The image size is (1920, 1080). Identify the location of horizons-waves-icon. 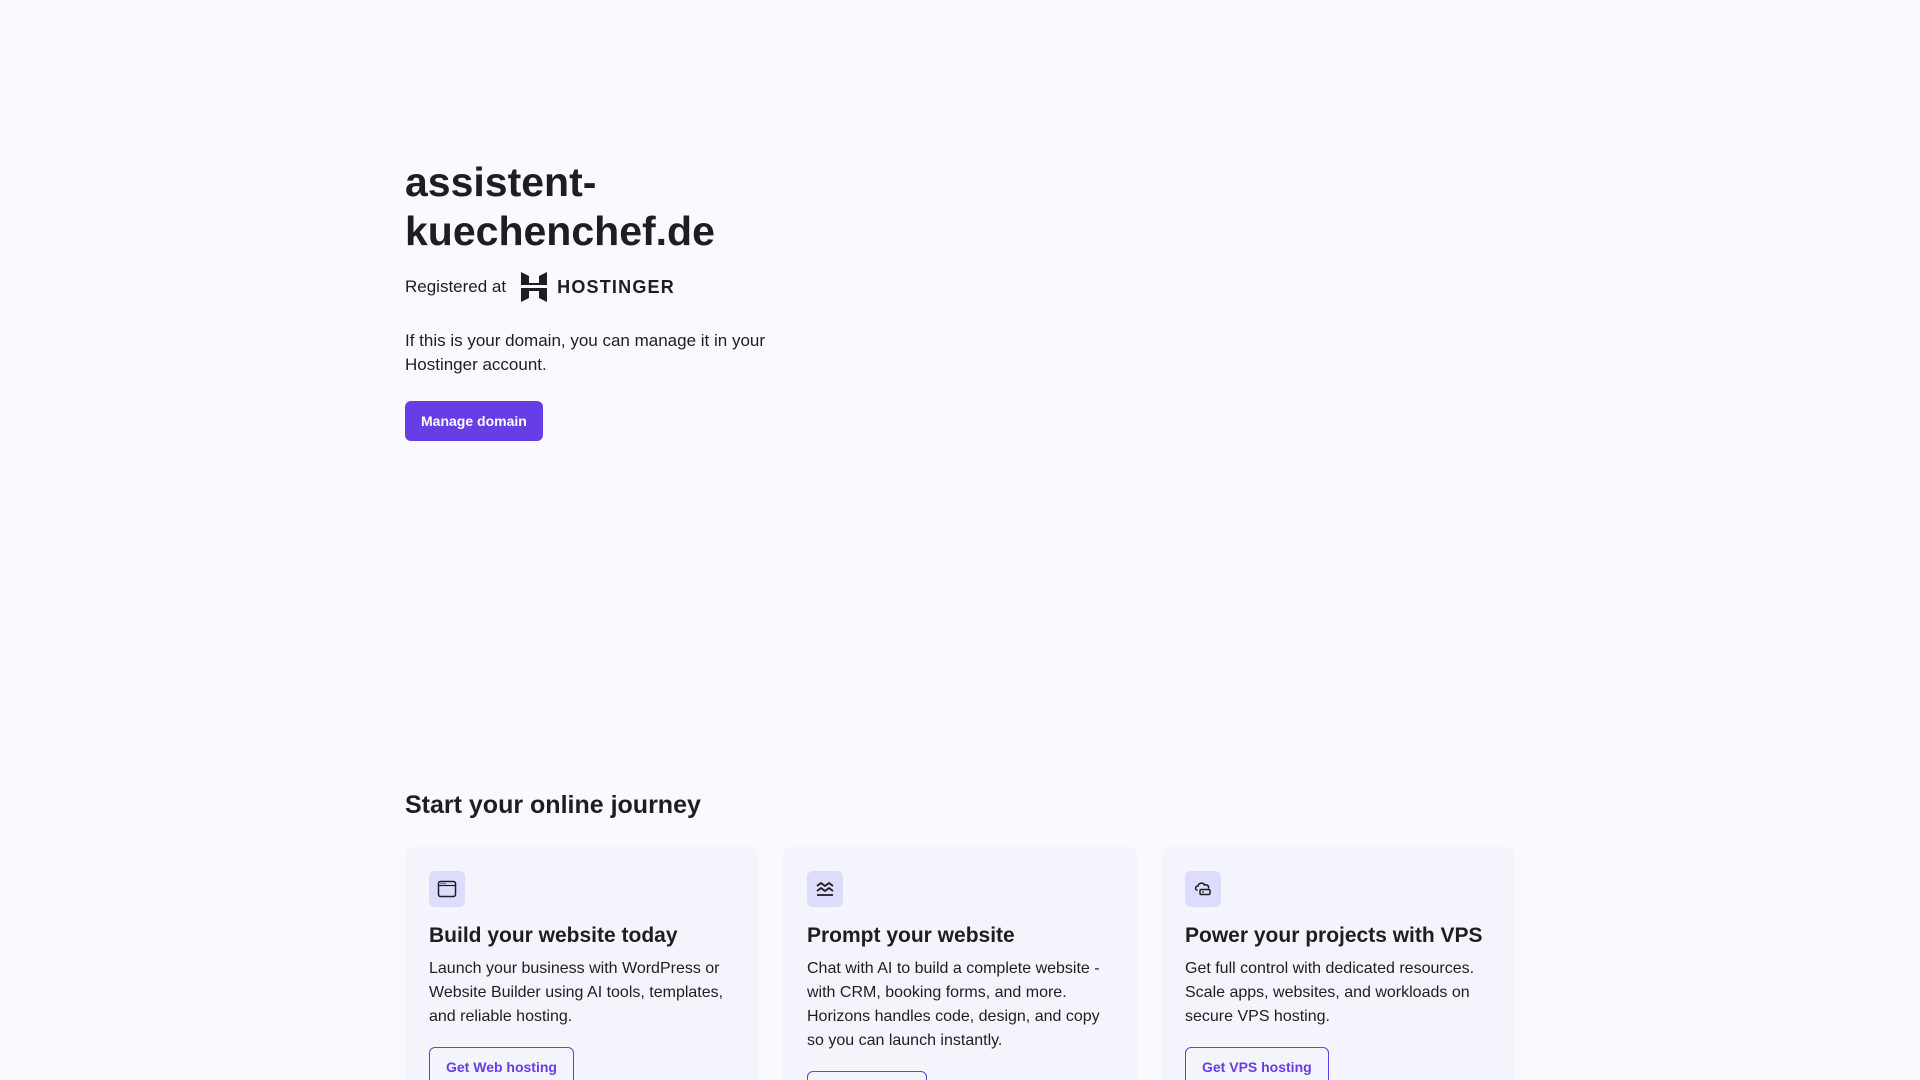
(825, 889).